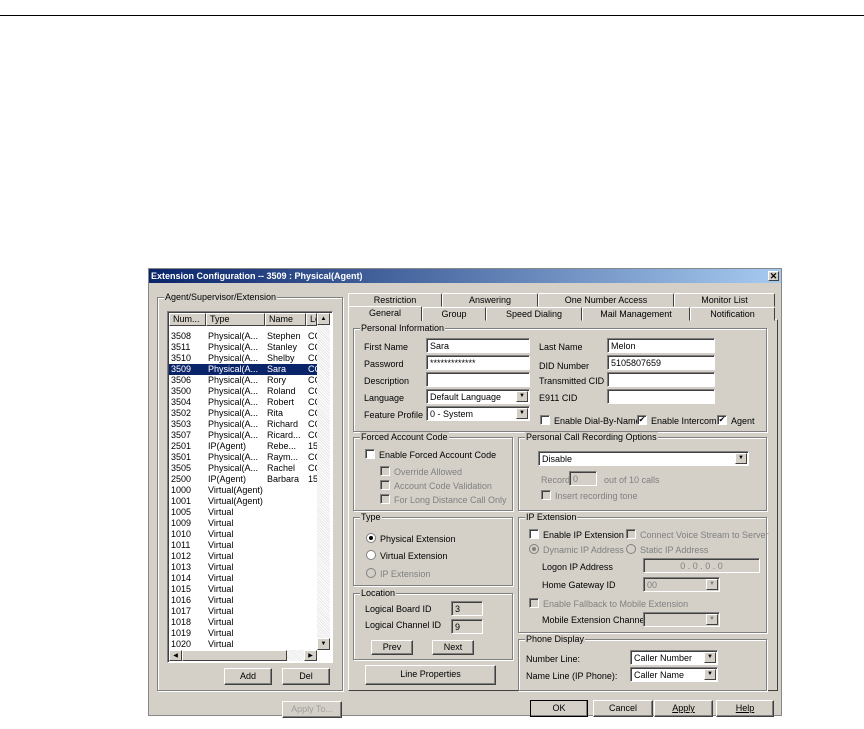 The width and height of the screenshot is (864, 729). What do you see at coordinates (606, 300) in the screenshot?
I see `tab-one-number-access: One Number Access` at bounding box center [606, 300].